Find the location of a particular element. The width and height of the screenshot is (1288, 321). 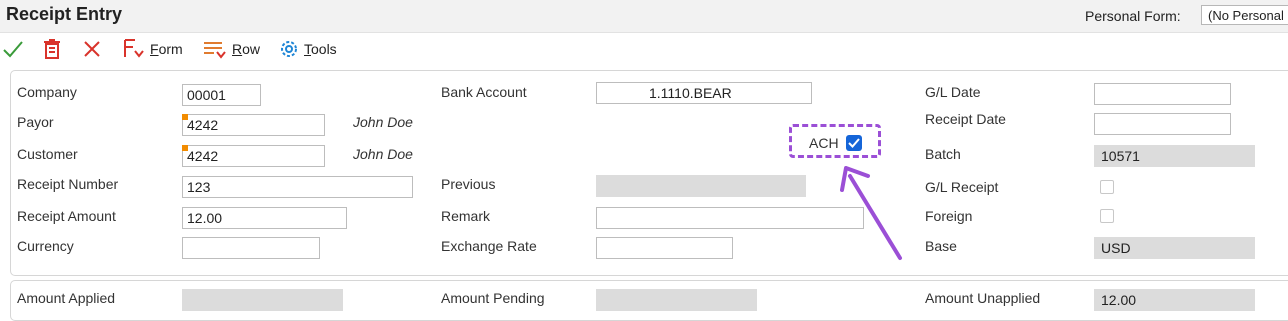

amount-unapplied-field: 12.00 is located at coordinates (1174, 300).